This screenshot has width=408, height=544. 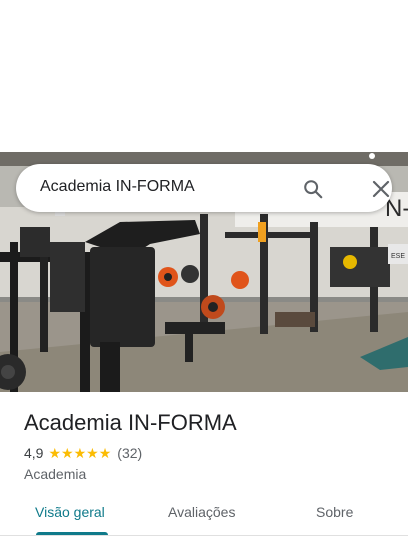 What do you see at coordinates (130, 422) in the screenshot?
I see `place-title: Academia IN-FORMA` at bounding box center [130, 422].